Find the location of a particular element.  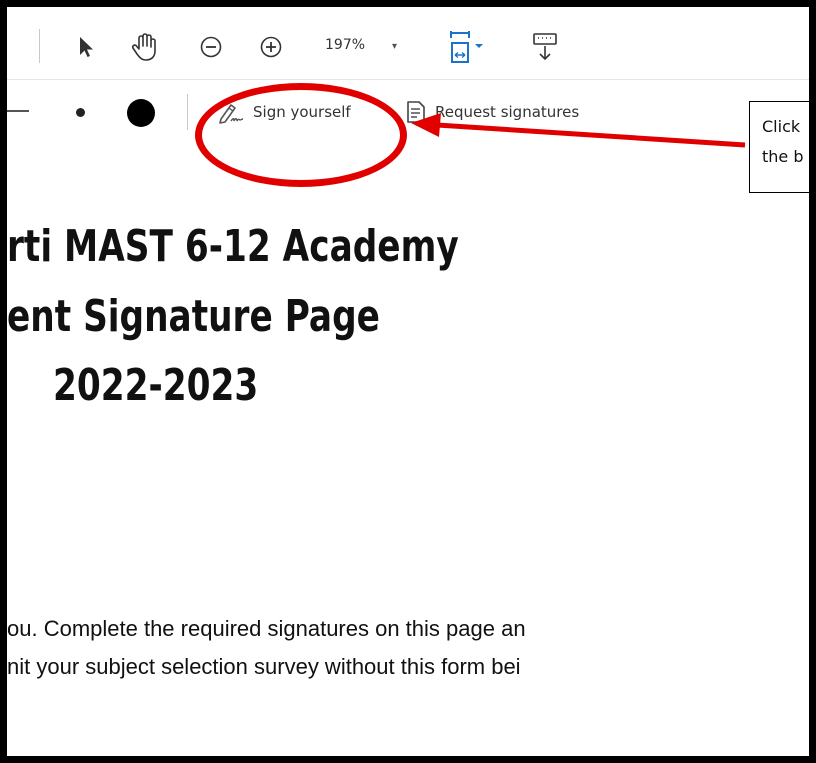

document-title-line-2: ent Signature Page is located at coordinates (193, 316).